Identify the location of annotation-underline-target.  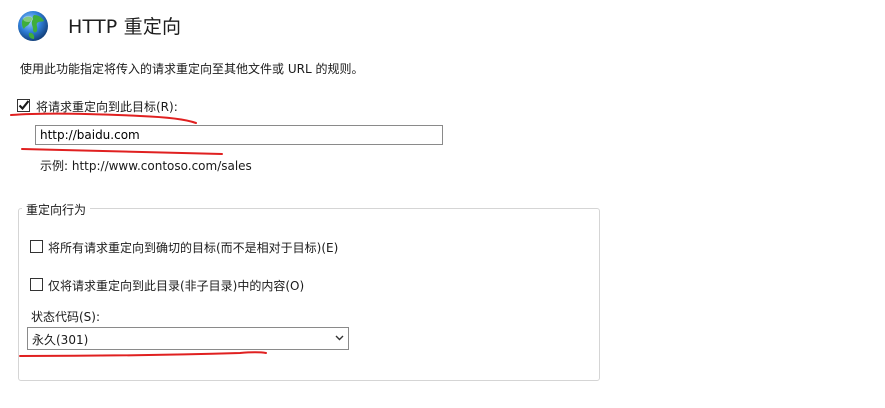
(122, 151).